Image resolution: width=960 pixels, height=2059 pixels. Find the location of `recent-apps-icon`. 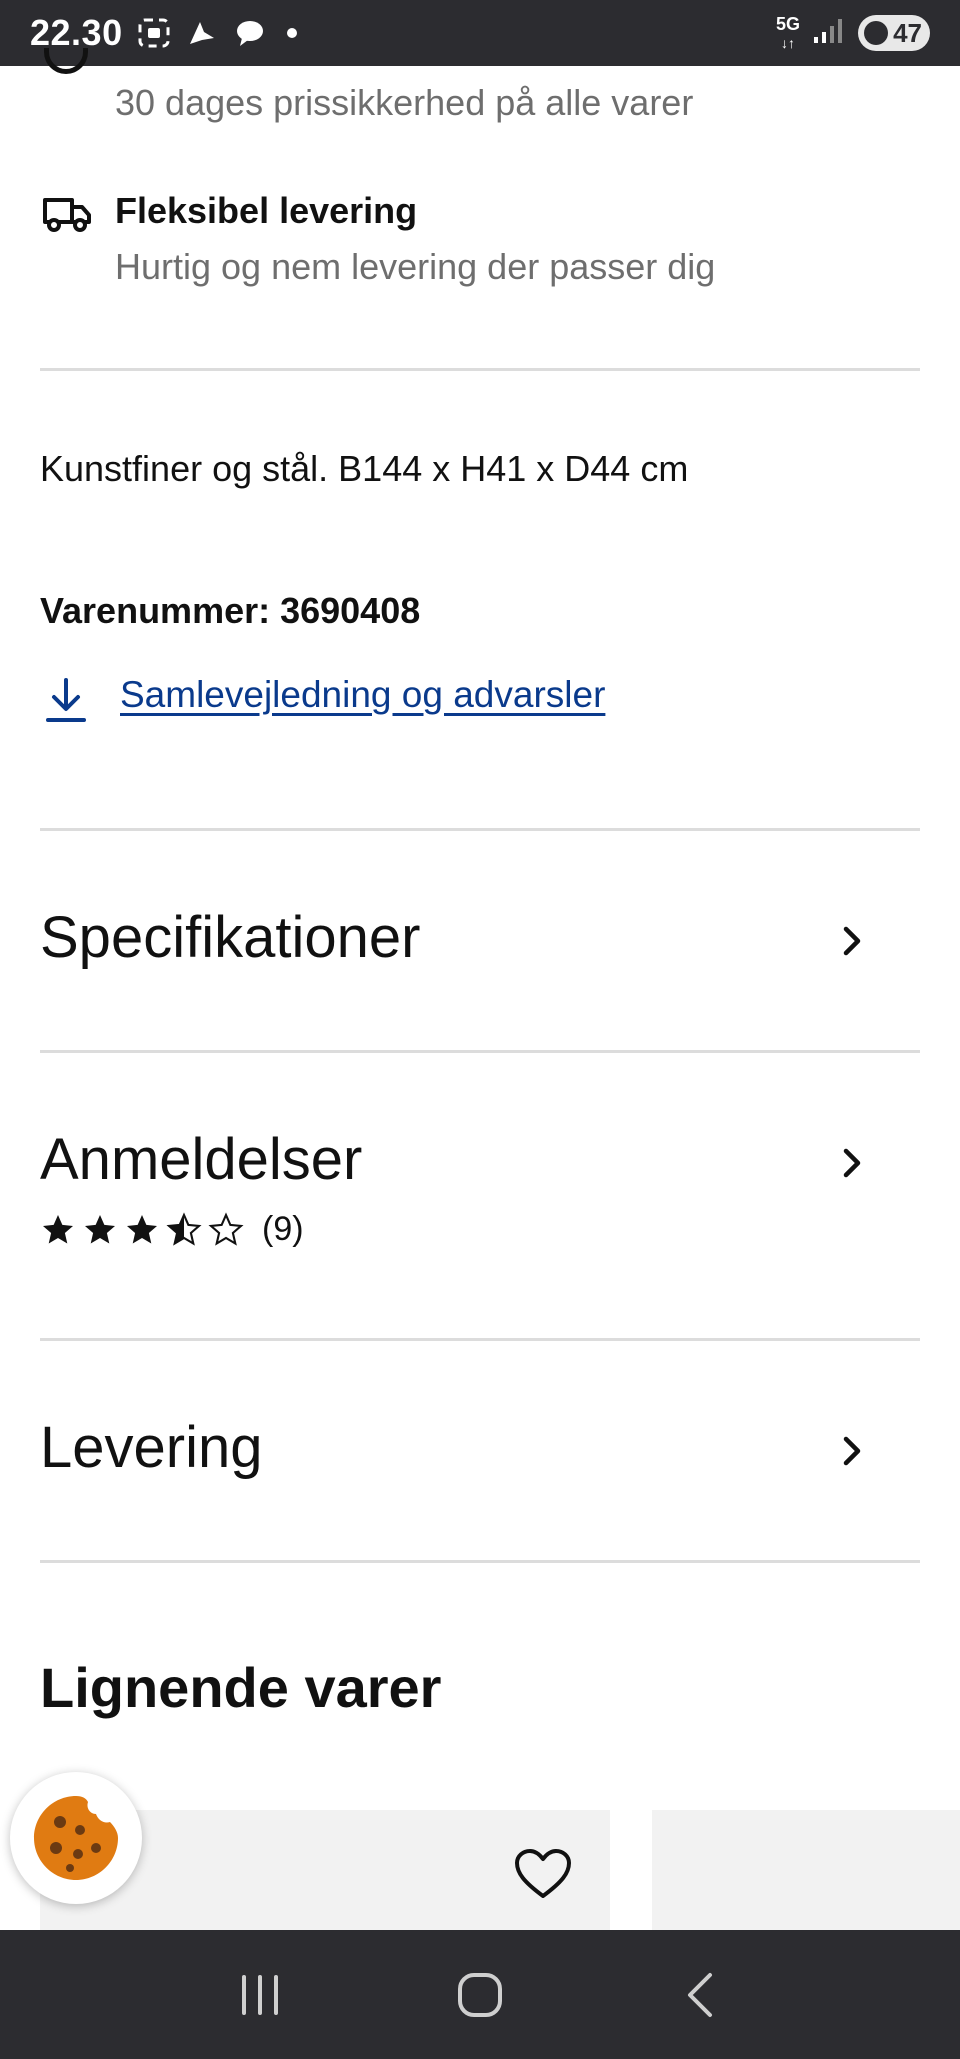

recent-apps-icon is located at coordinates (260, 1994).